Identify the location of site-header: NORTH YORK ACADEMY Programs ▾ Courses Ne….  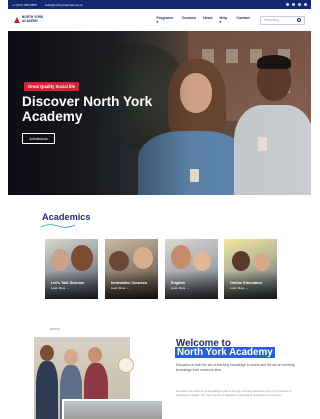
(159, 20).